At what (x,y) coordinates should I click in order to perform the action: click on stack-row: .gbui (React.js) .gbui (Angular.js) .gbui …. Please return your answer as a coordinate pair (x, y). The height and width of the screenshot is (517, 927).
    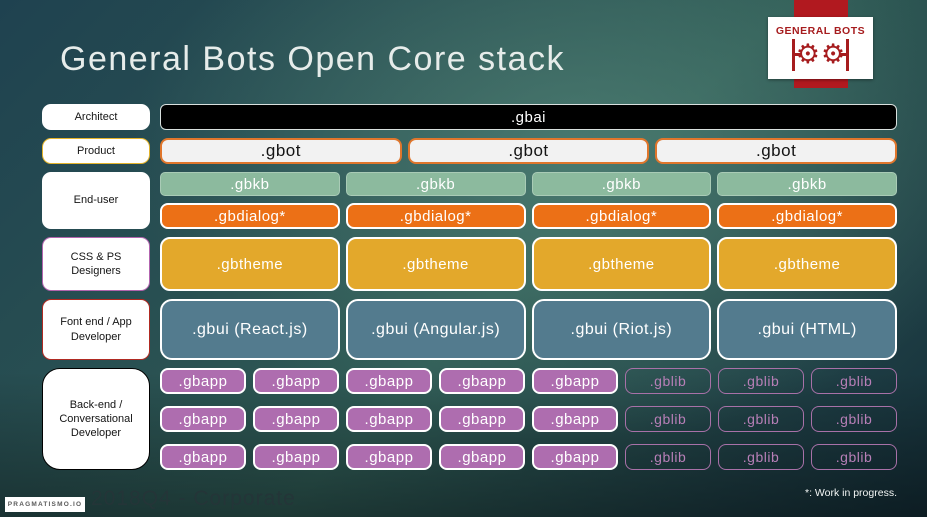
    Looking at the image, I should click on (528, 329).